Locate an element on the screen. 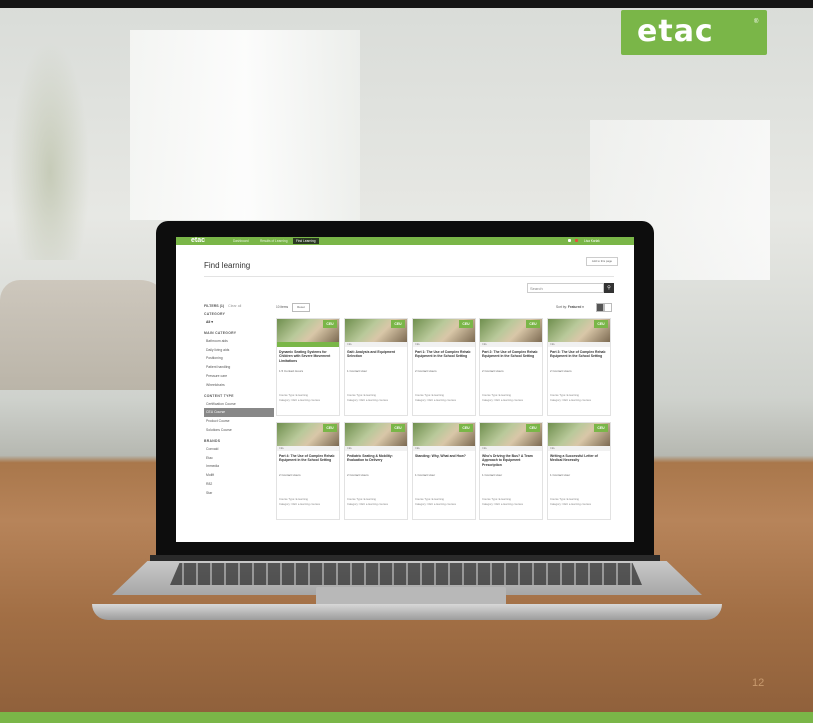  brand-r82: R82 is located at coordinates (239, 484).